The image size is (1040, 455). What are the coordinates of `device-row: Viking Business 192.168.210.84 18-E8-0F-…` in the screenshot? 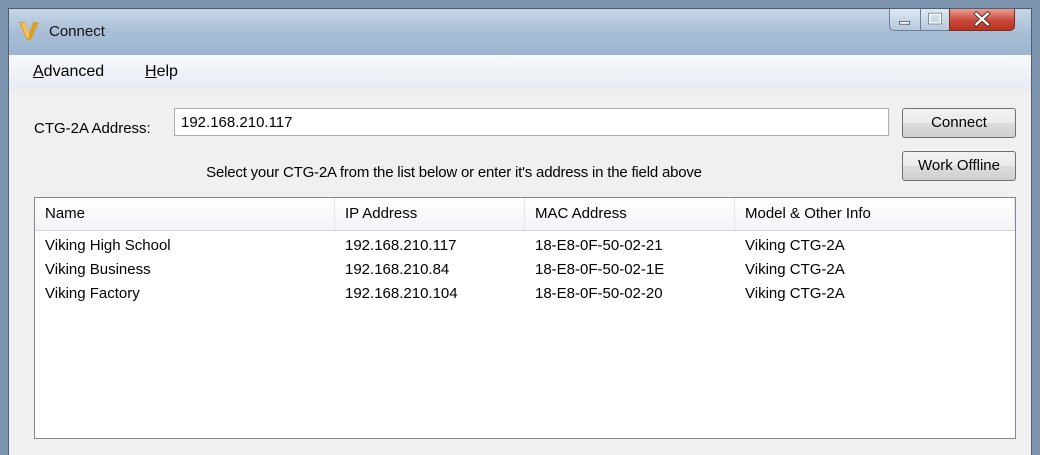 It's located at (525, 270).